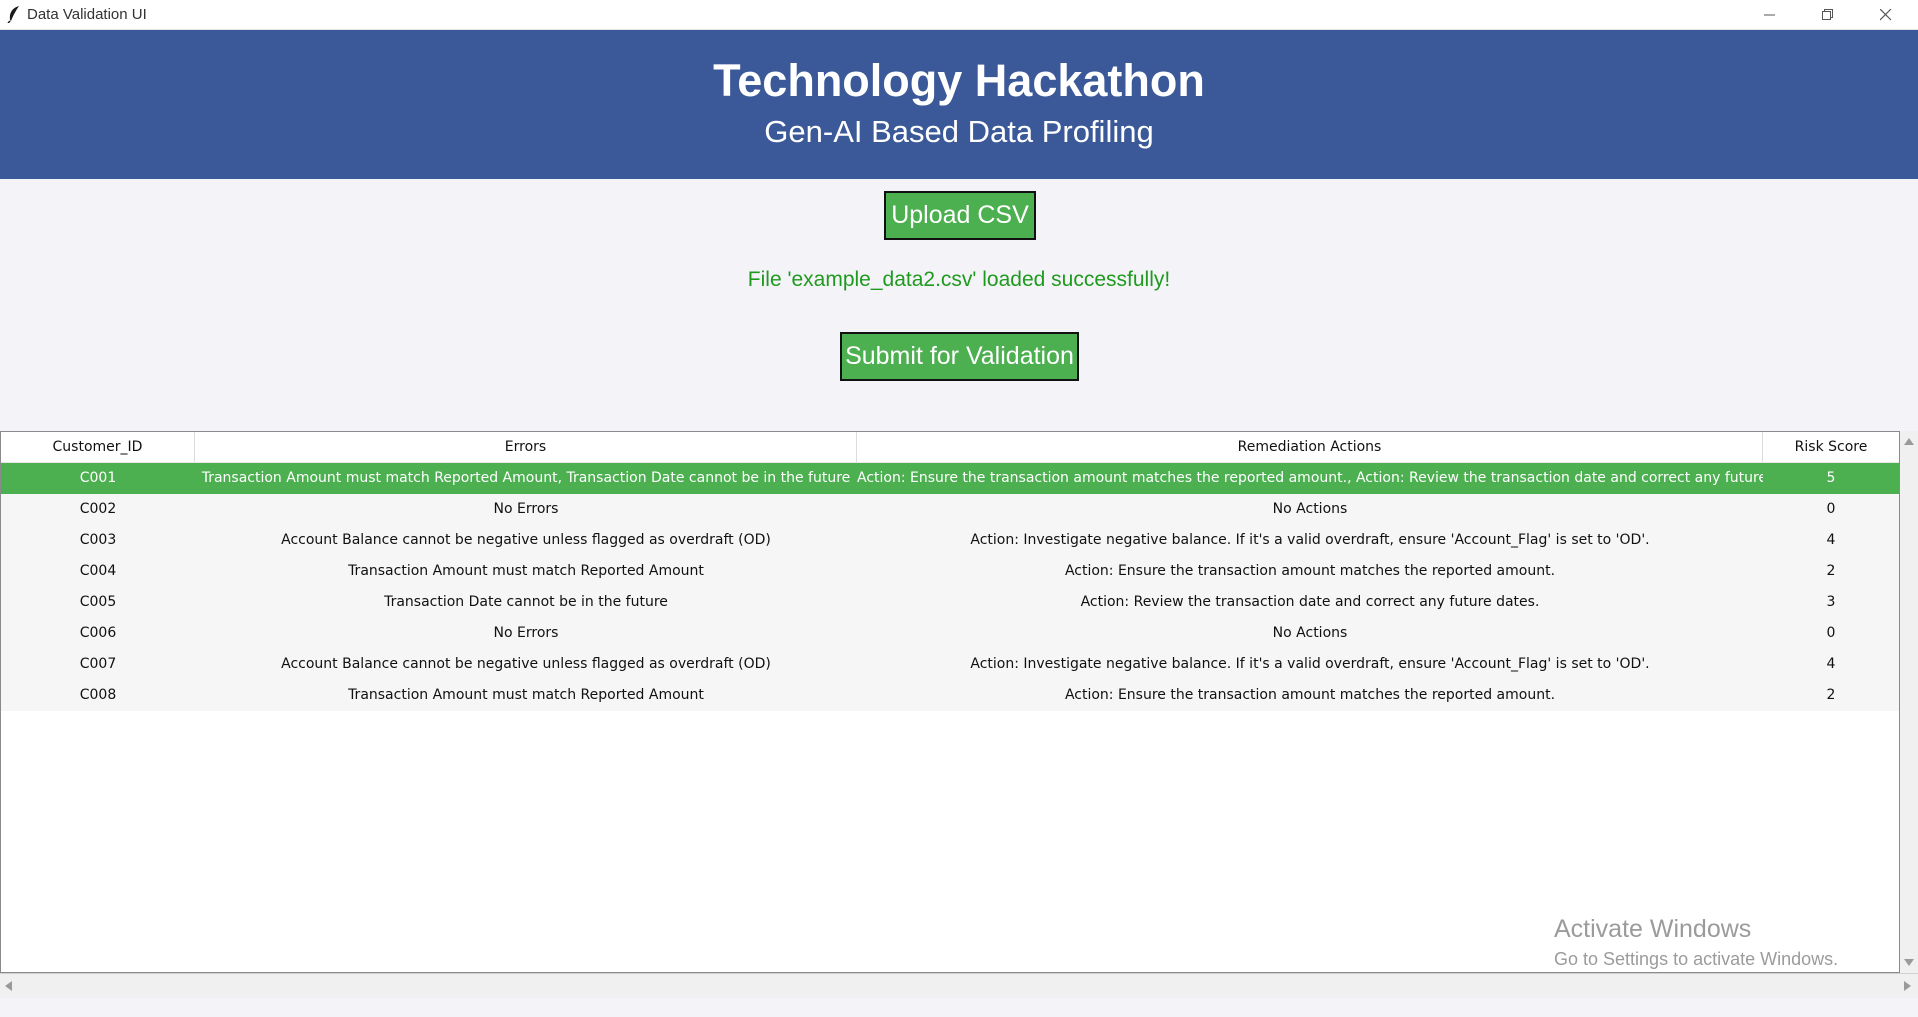 Image resolution: width=1918 pixels, height=1017 pixels. What do you see at coordinates (98, 664) in the screenshot?
I see `cell-customer-id: C007` at bounding box center [98, 664].